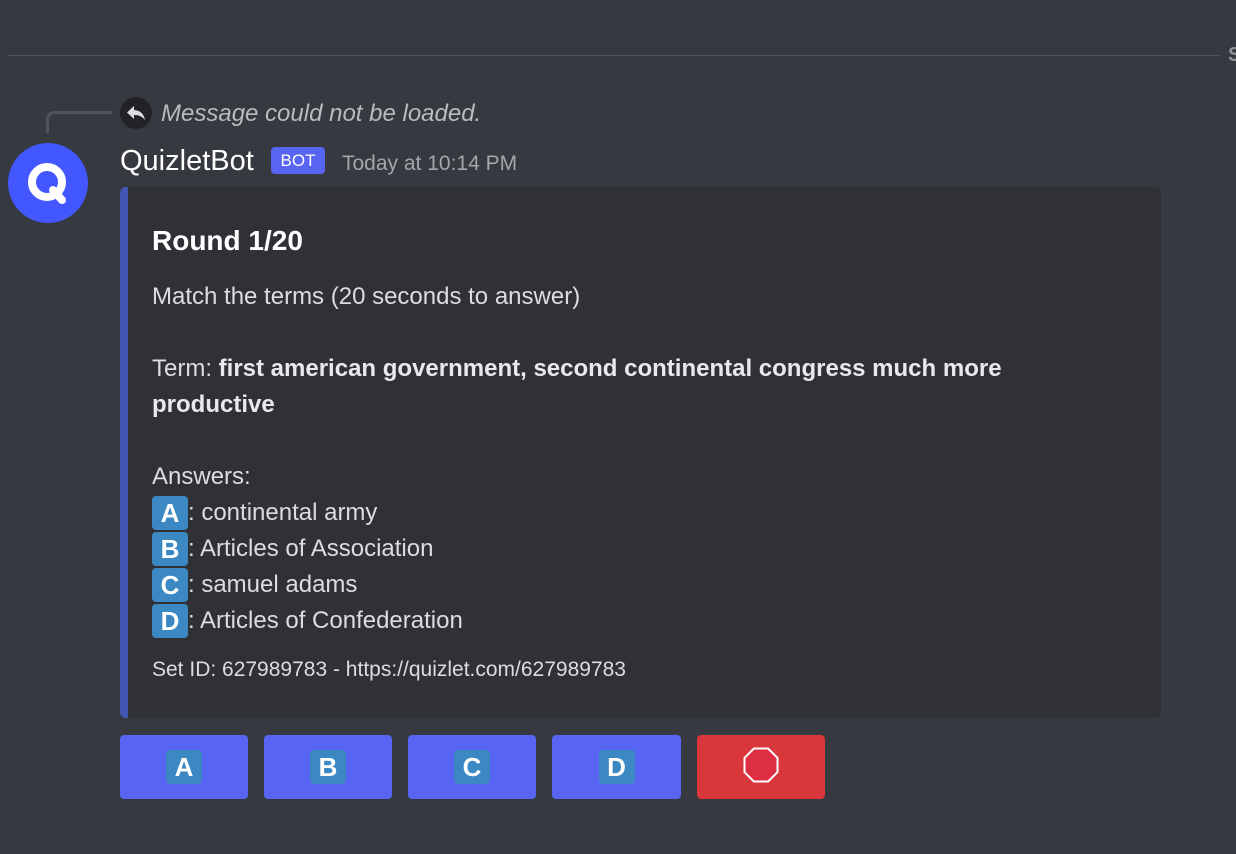  What do you see at coordinates (273, 584) in the screenshot?
I see `answer-text: : samuel adams` at bounding box center [273, 584].